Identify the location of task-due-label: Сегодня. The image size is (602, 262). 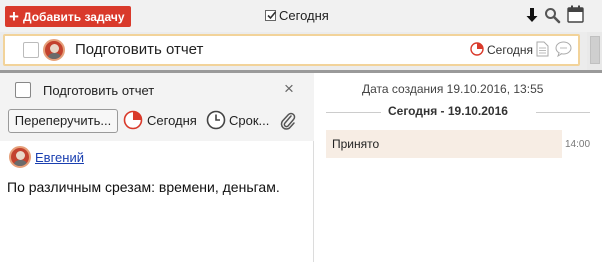
(510, 50).